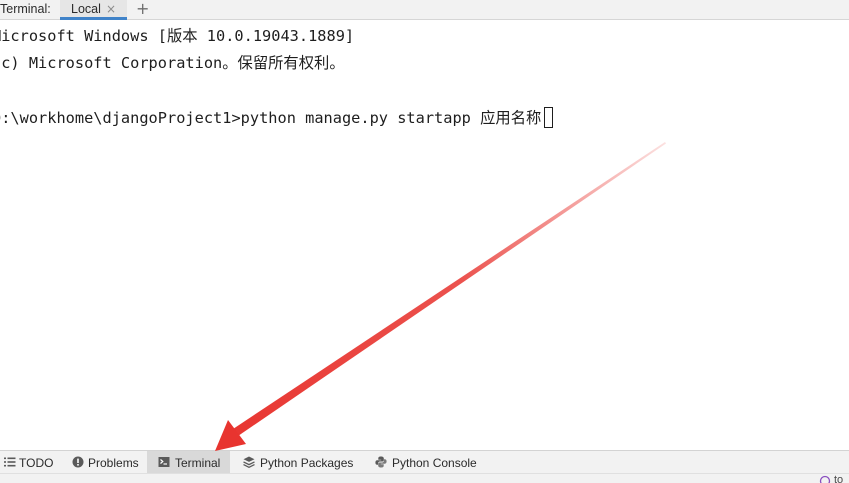 Image resolution: width=849 pixels, height=483 pixels. What do you see at coordinates (164, 462) in the screenshot?
I see `terminal-icon` at bounding box center [164, 462].